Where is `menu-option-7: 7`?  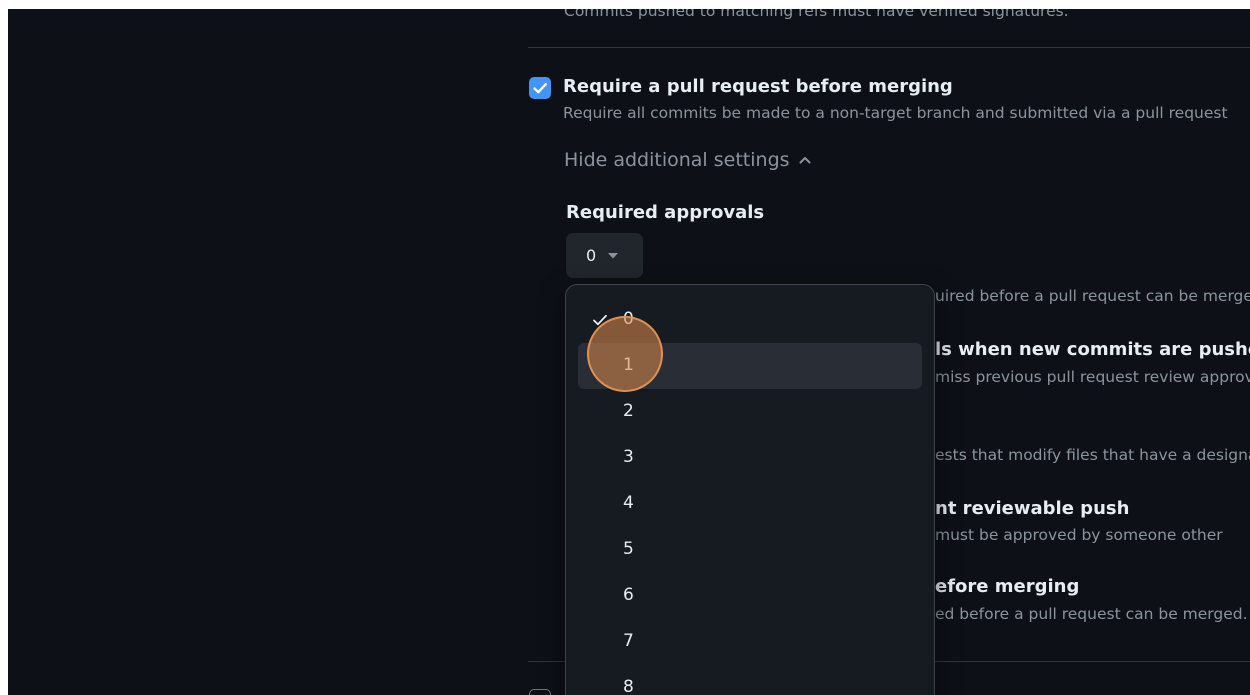 menu-option-7: 7 is located at coordinates (750, 642).